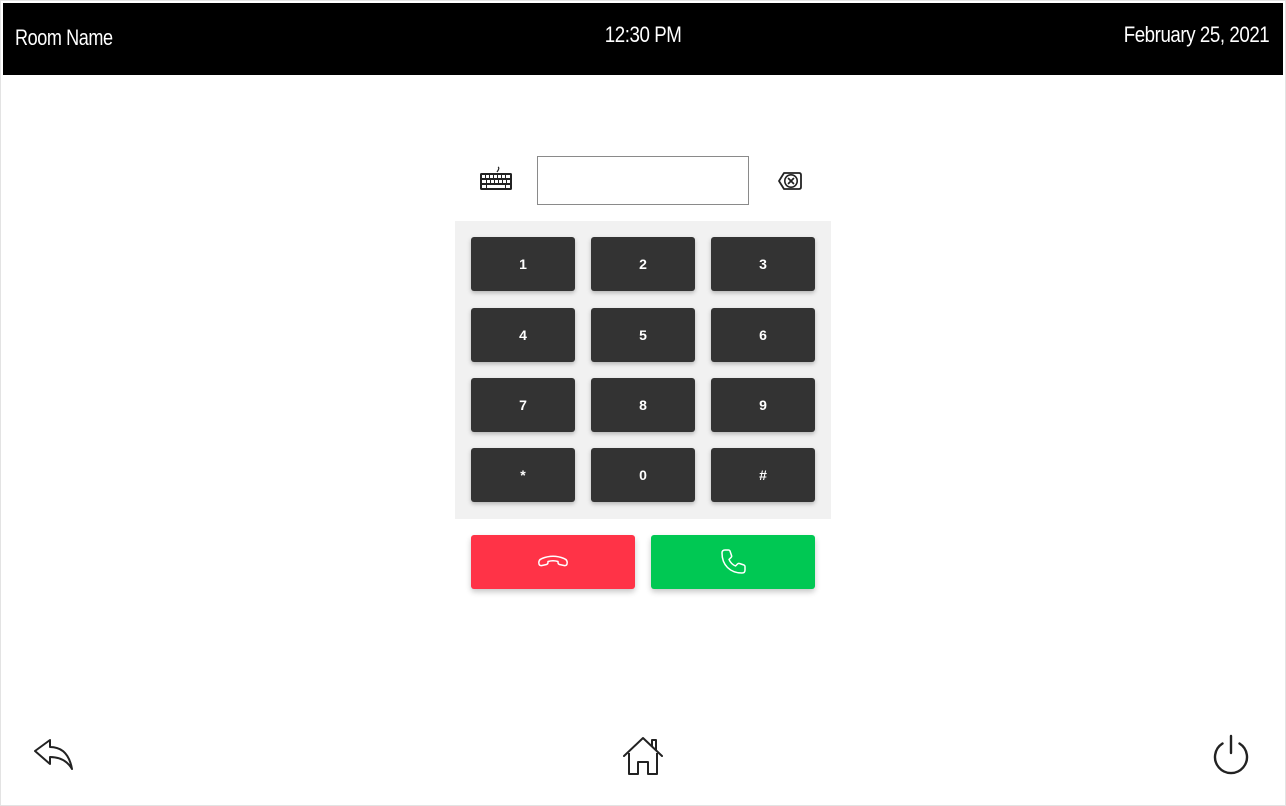 The height and width of the screenshot is (806, 1286). What do you see at coordinates (54, 755) in the screenshot?
I see `back-arrow-icon` at bounding box center [54, 755].